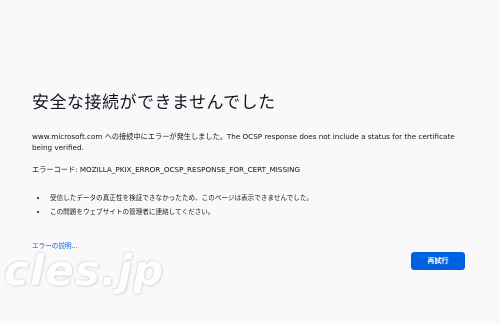 The height and width of the screenshot is (324, 500). I want to click on suggestion-item: この問題をウェブサイトの管理者に連絡してください。, so click(260, 212).